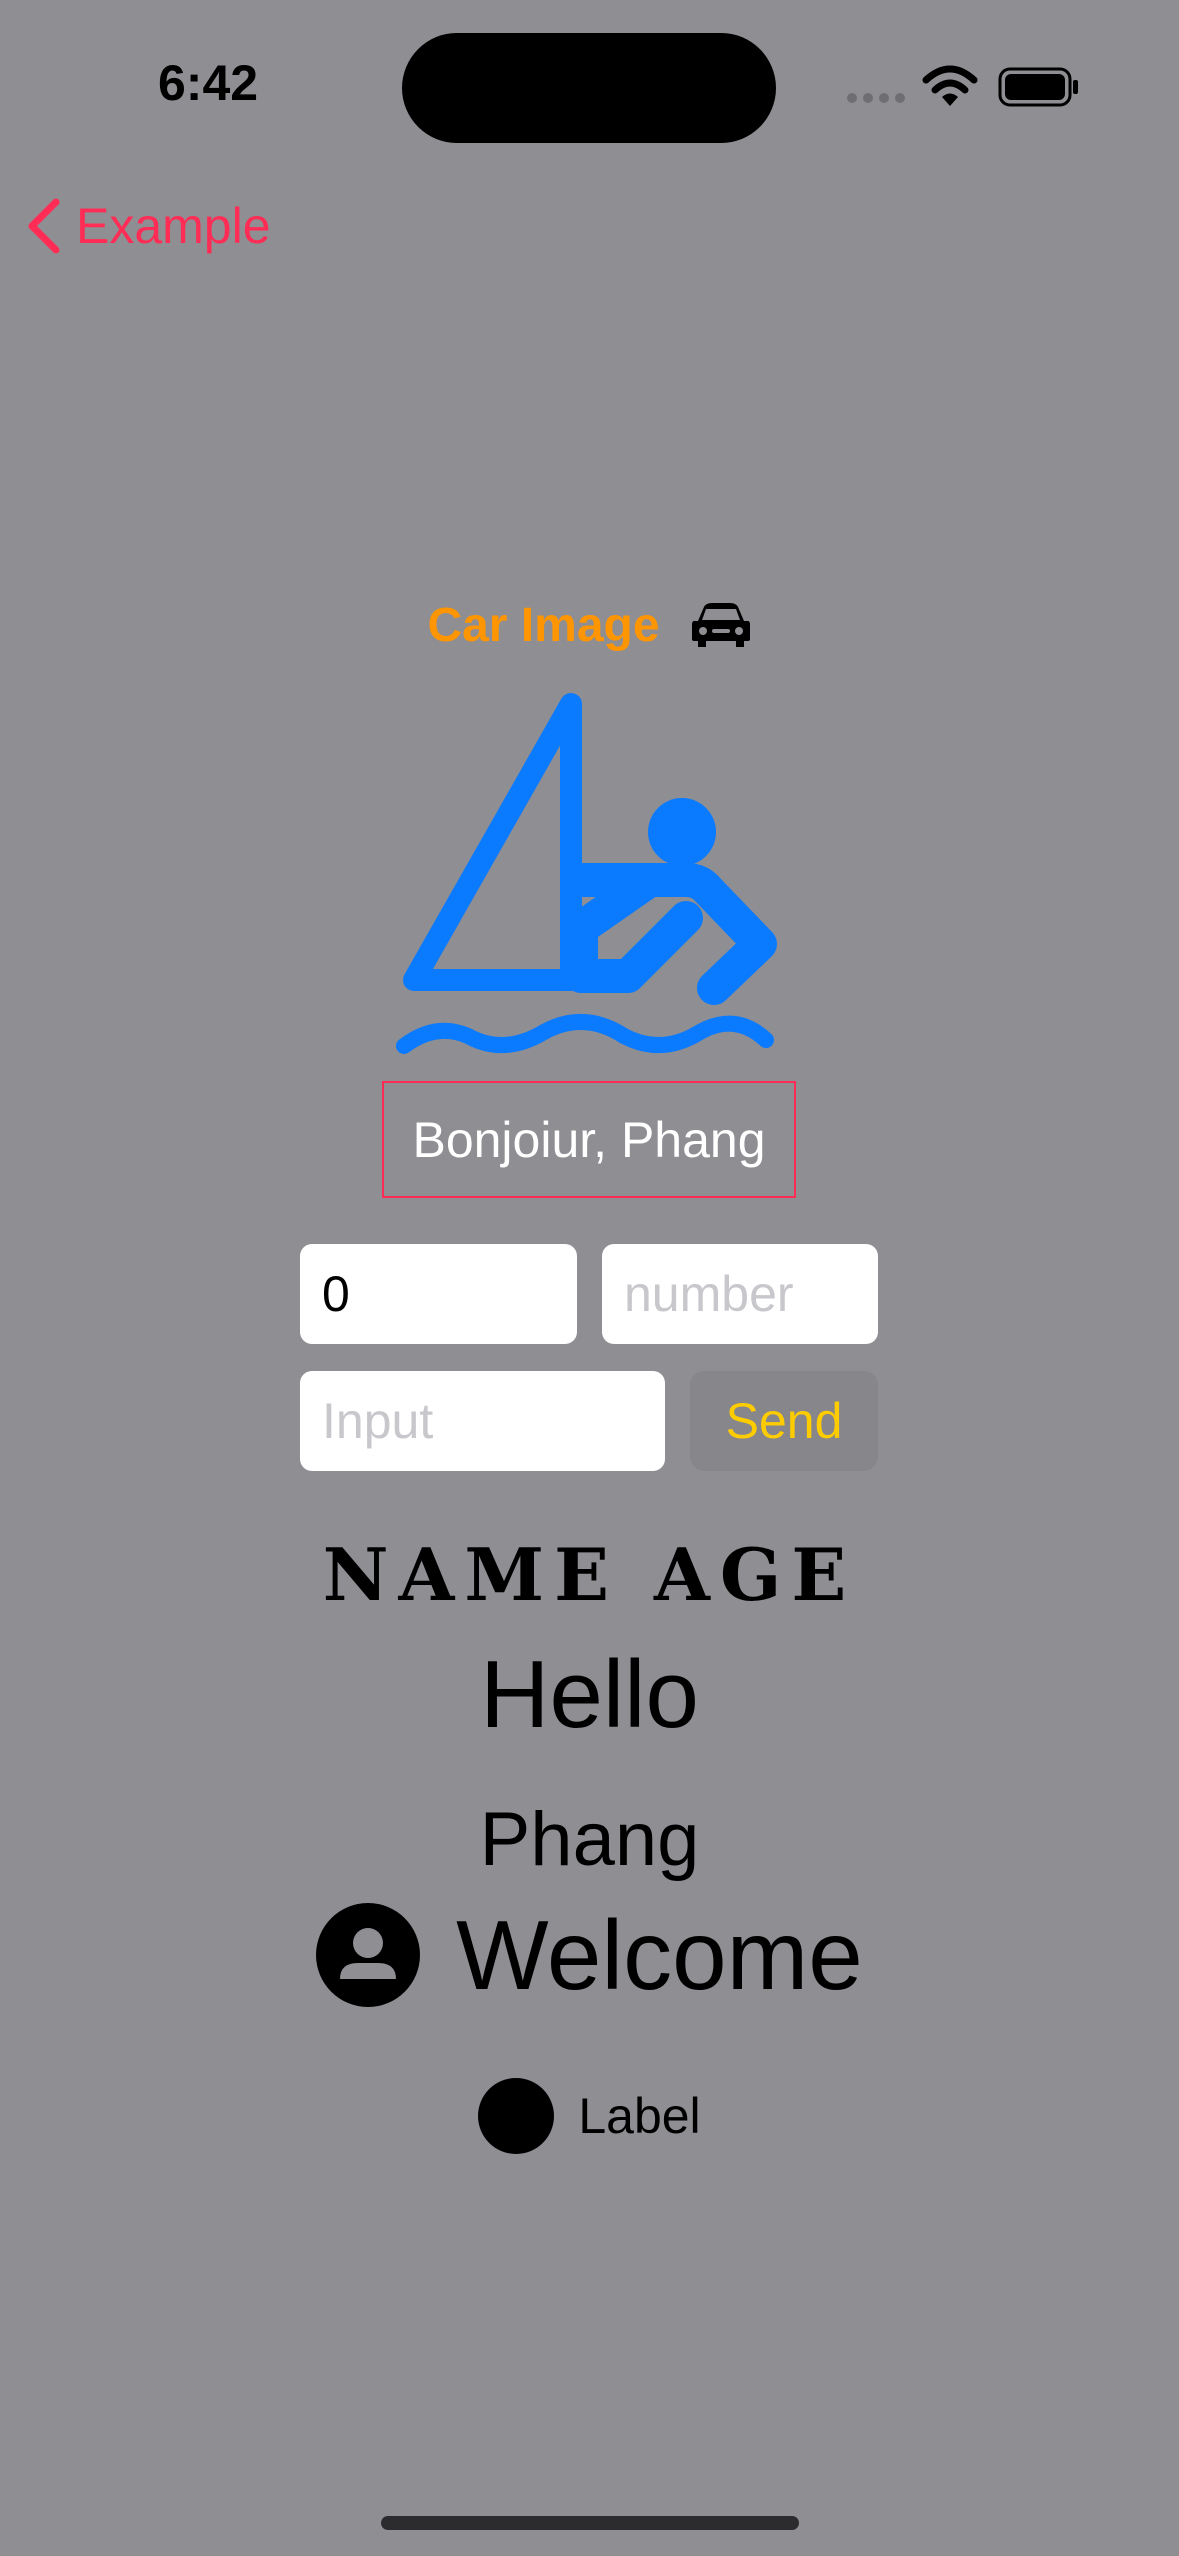 The width and height of the screenshot is (1179, 2556). Describe the element at coordinates (589, 1839) in the screenshot. I see `phang-text: Phang` at that location.